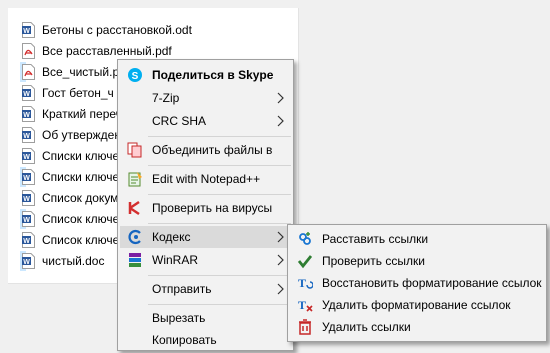  I want to click on file-item: W Гост бетон_ч, so click(67, 93).